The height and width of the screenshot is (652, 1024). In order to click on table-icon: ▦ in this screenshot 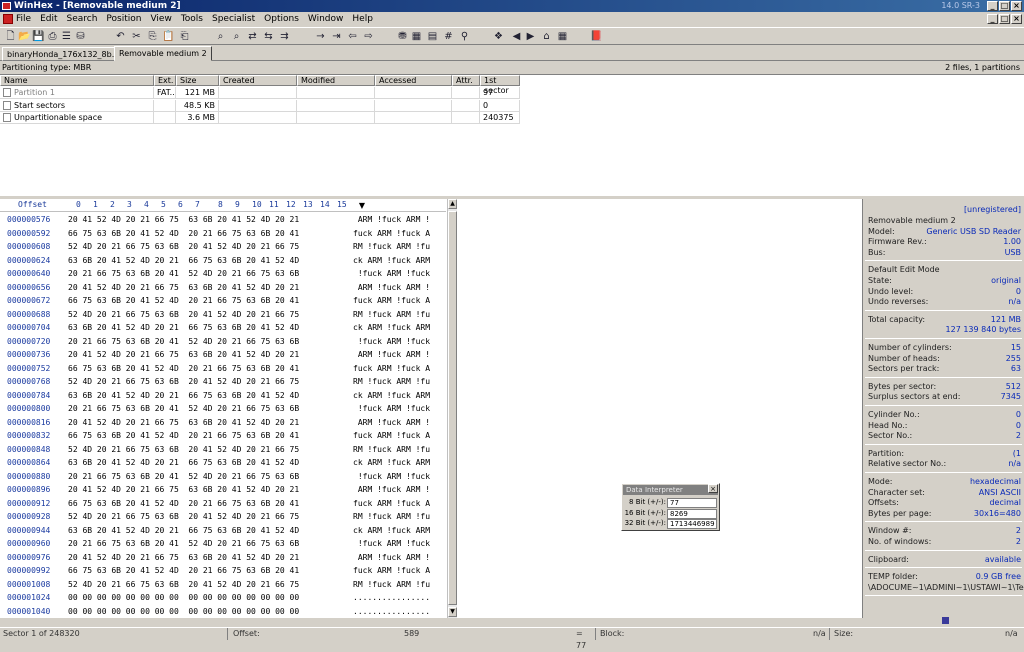, I will do `click(562, 36)`.